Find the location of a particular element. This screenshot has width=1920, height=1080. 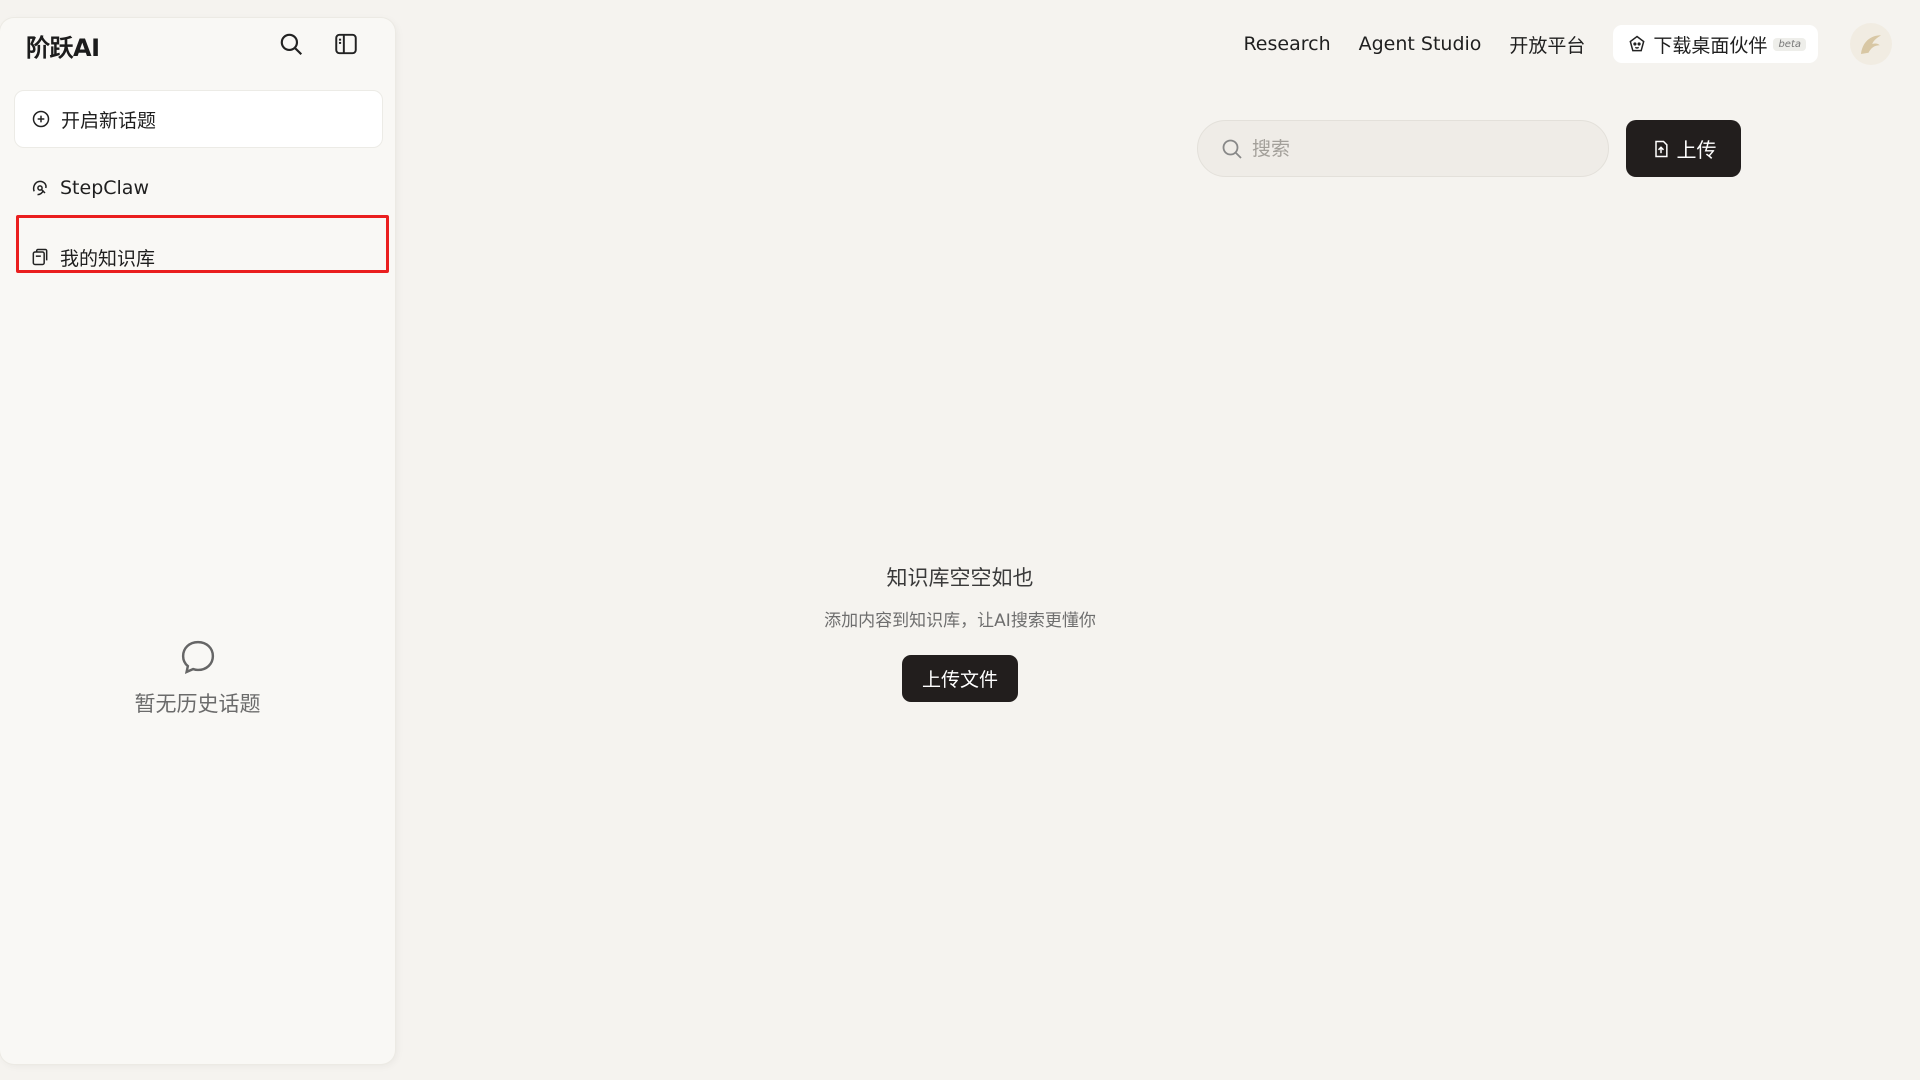

top-nav: Research Agent Studio 开放平台 下载桌面伙伴 beta is located at coordinates (1581, 44).